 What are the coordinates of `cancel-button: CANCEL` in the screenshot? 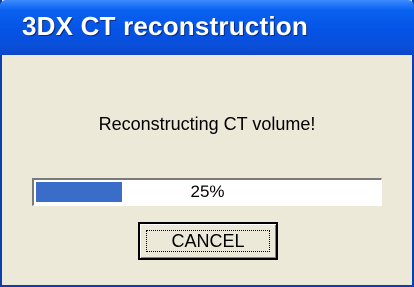 It's located at (208, 241).